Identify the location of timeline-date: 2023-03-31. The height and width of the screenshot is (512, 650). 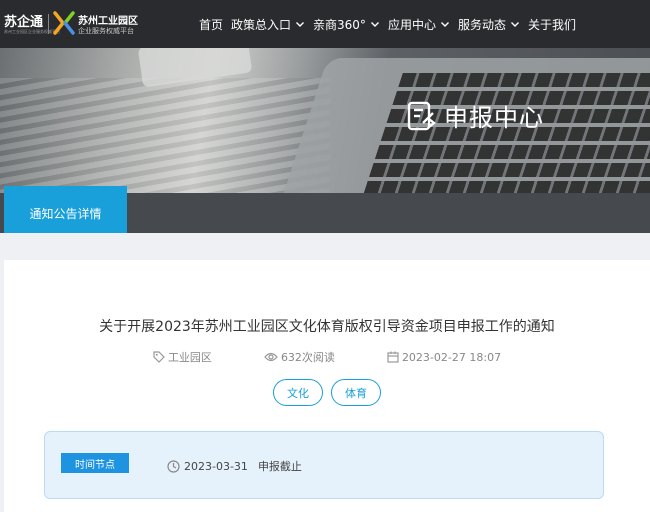
(216, 466).